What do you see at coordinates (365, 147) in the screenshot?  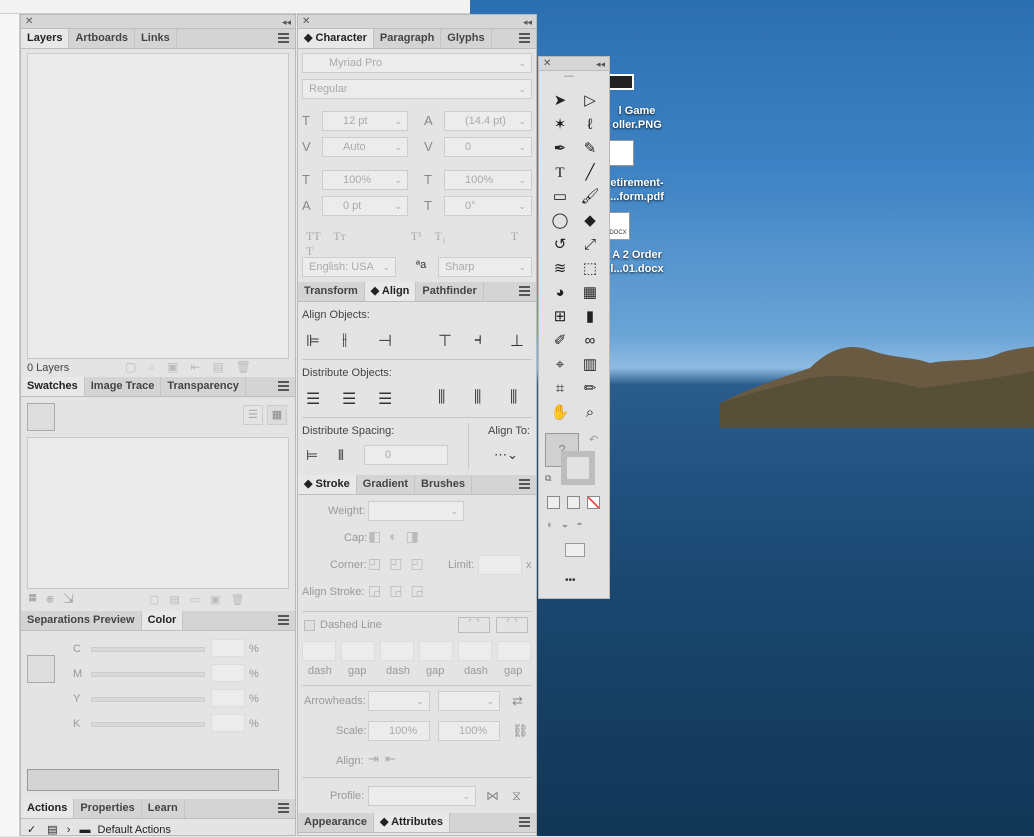 I see `kerning-field: Auto ⌄` at bounding box center [365, 147].